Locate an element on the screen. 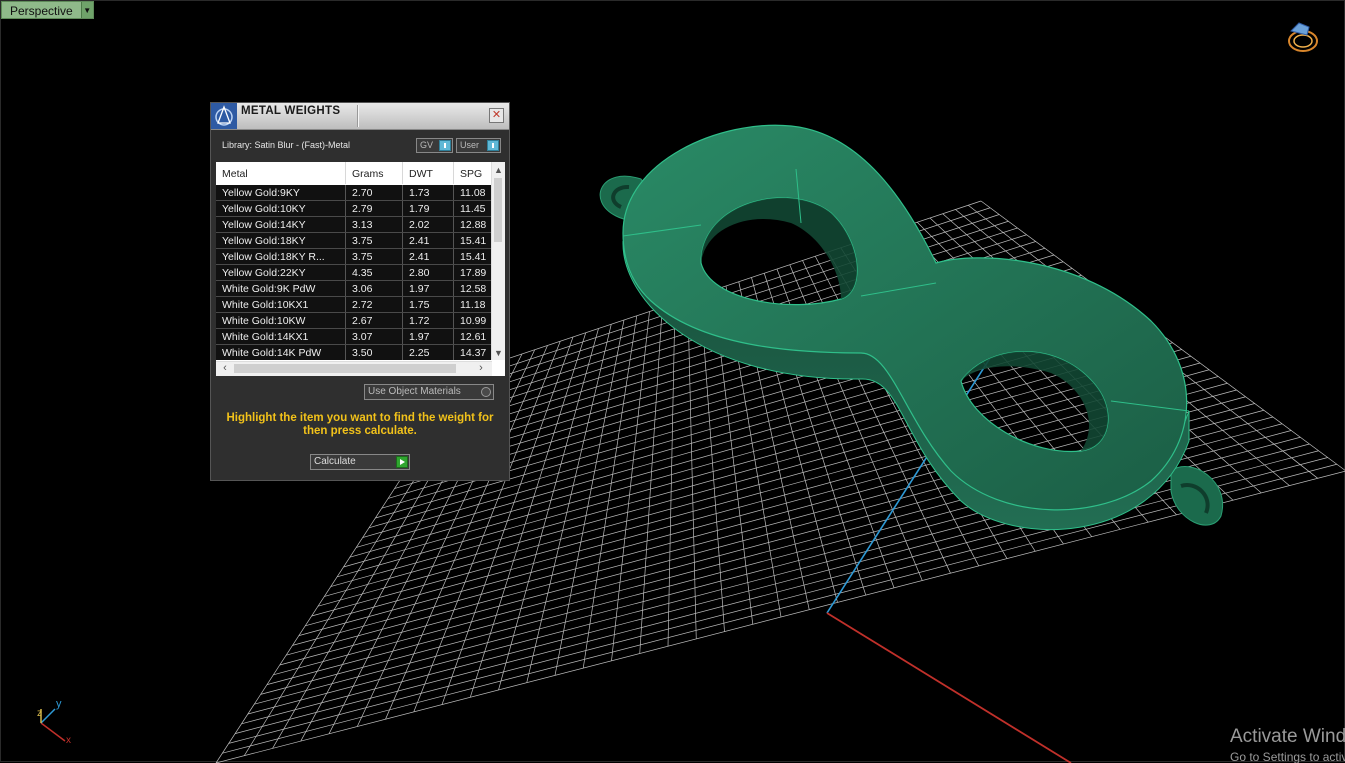  cell-metal: Yellow Gold:14KY is located at coordinates (281, 224).